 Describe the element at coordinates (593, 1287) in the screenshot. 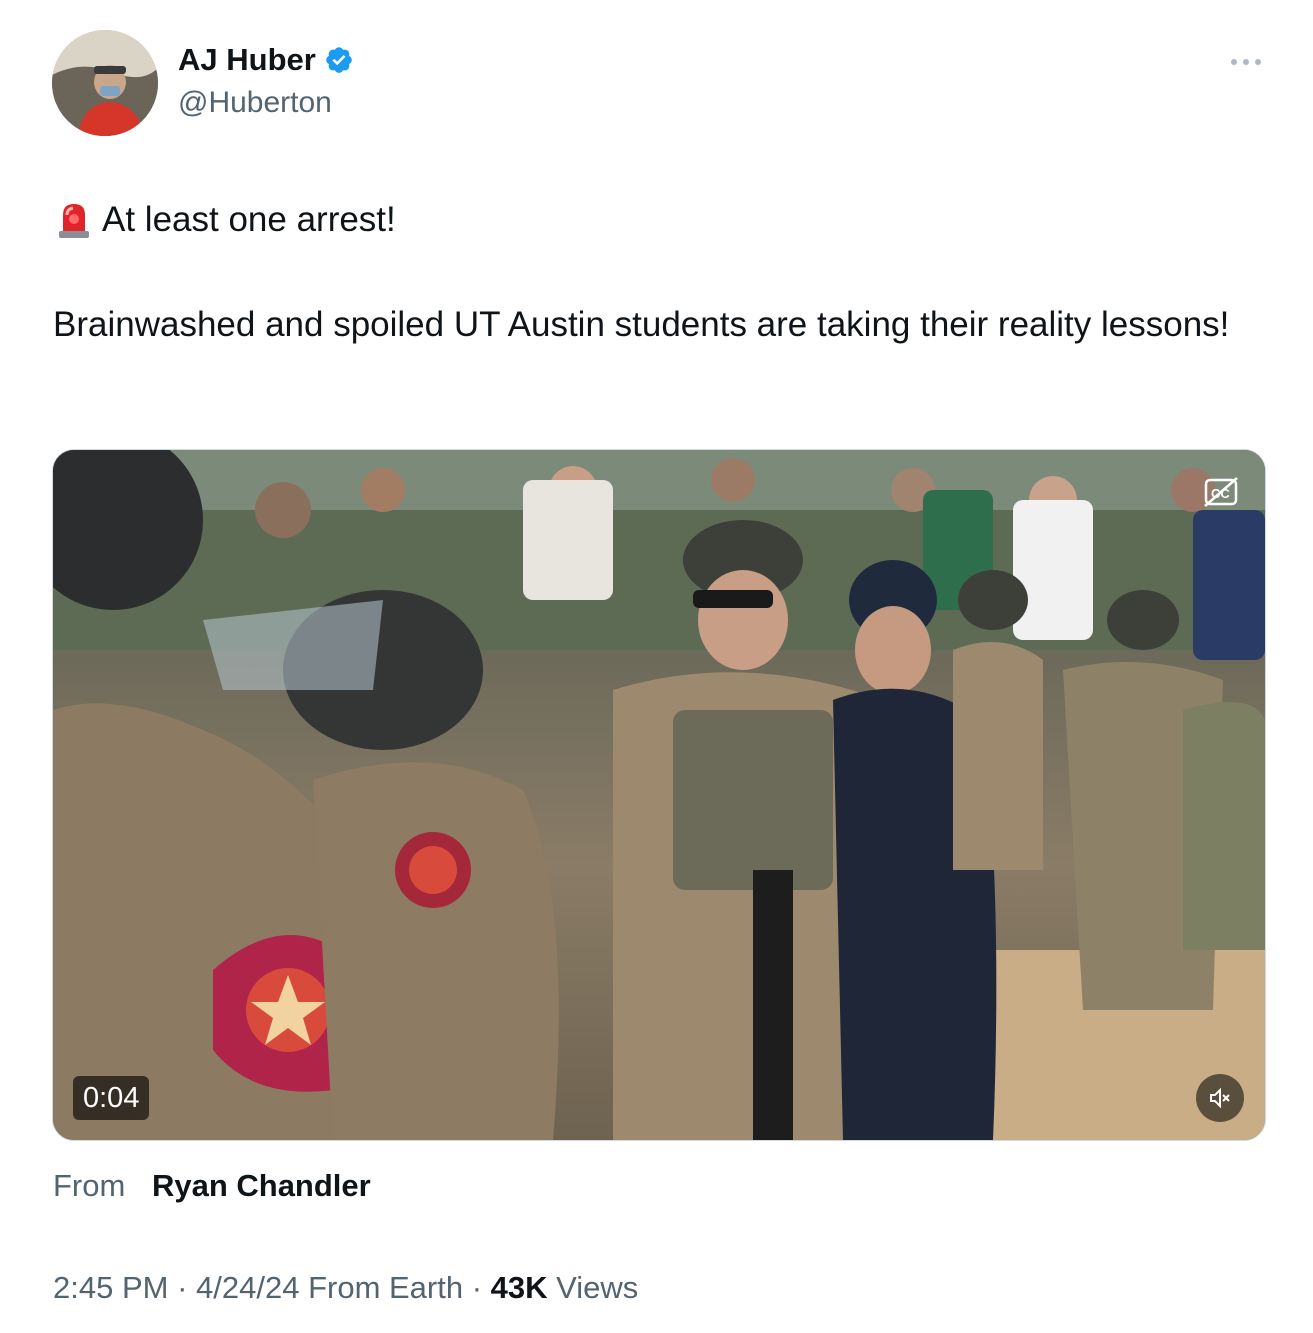

I see `views-label: Views` at that location.